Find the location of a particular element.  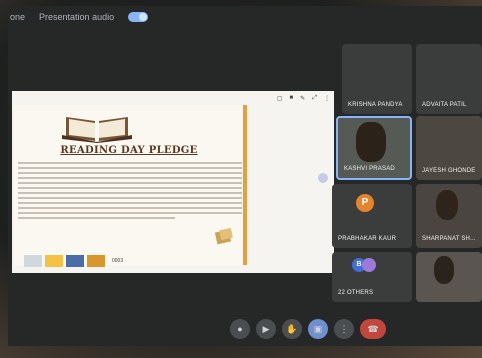

mic-button: ● is located at coordinates (240, 329).